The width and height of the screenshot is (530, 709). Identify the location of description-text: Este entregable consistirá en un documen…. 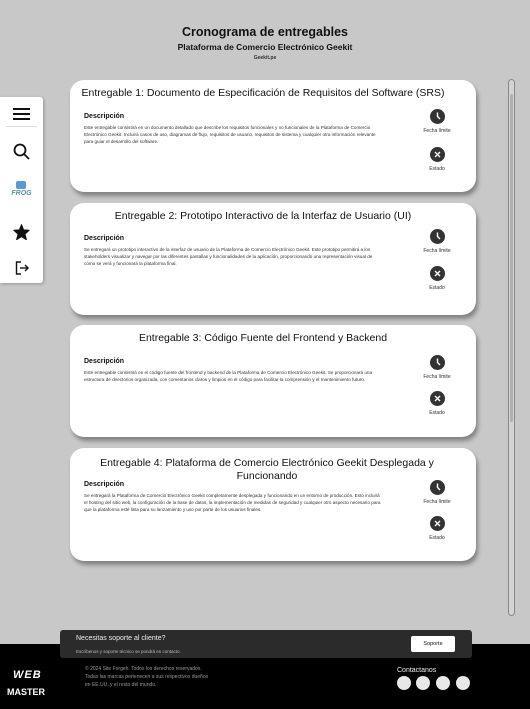
(230, 134).